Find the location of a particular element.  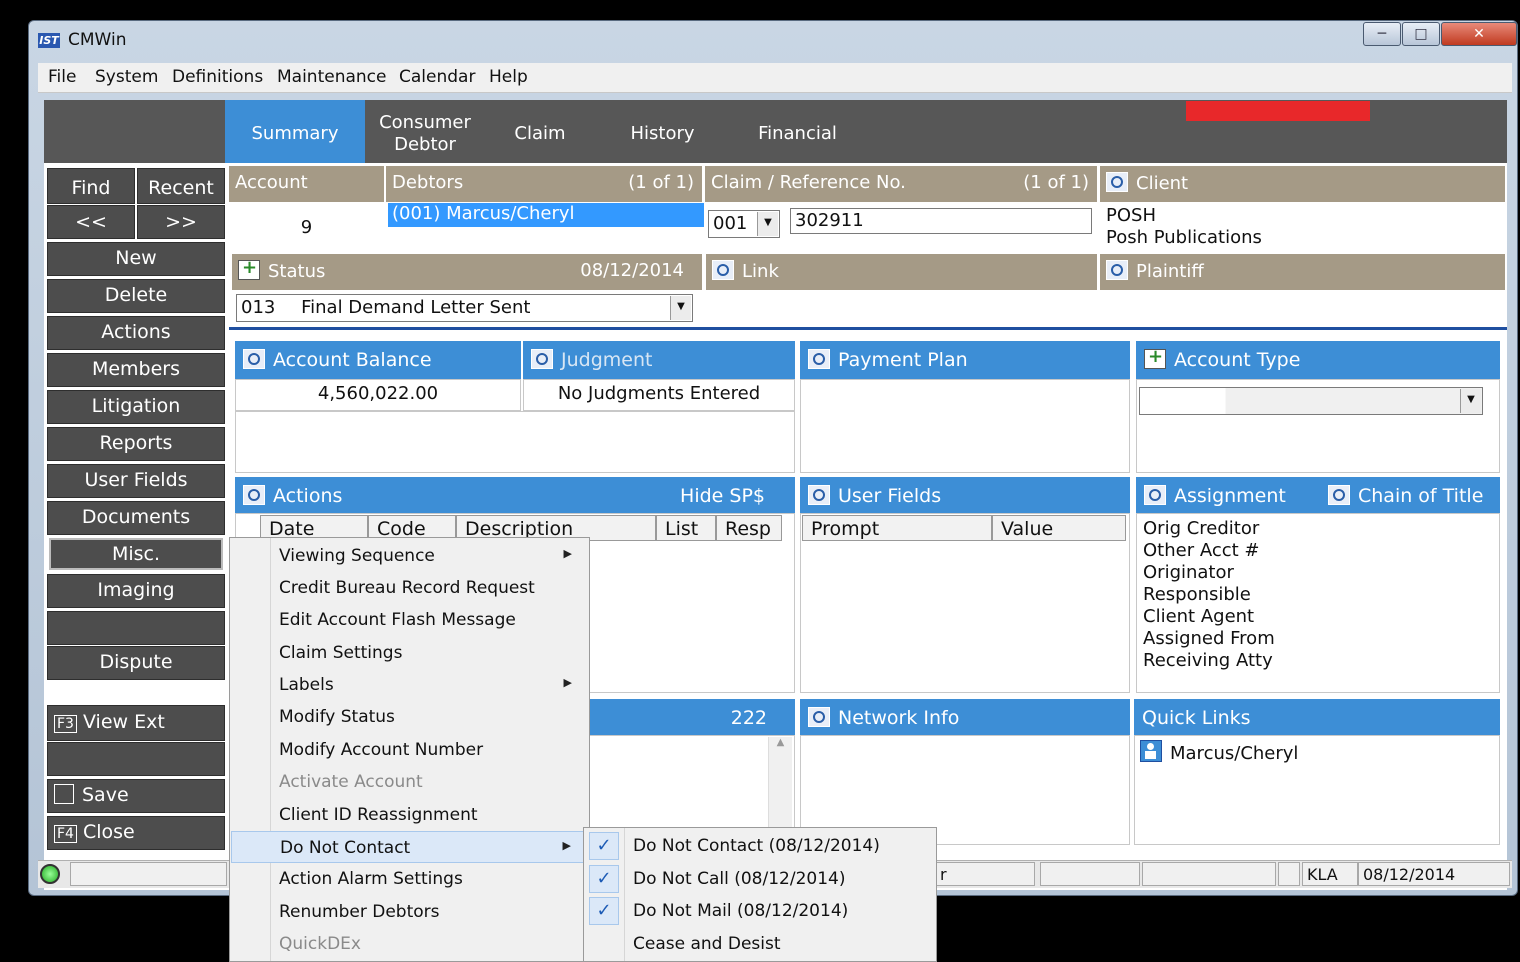

menu-item-modify-status: Modify Status is located at coordinates (409, 717).